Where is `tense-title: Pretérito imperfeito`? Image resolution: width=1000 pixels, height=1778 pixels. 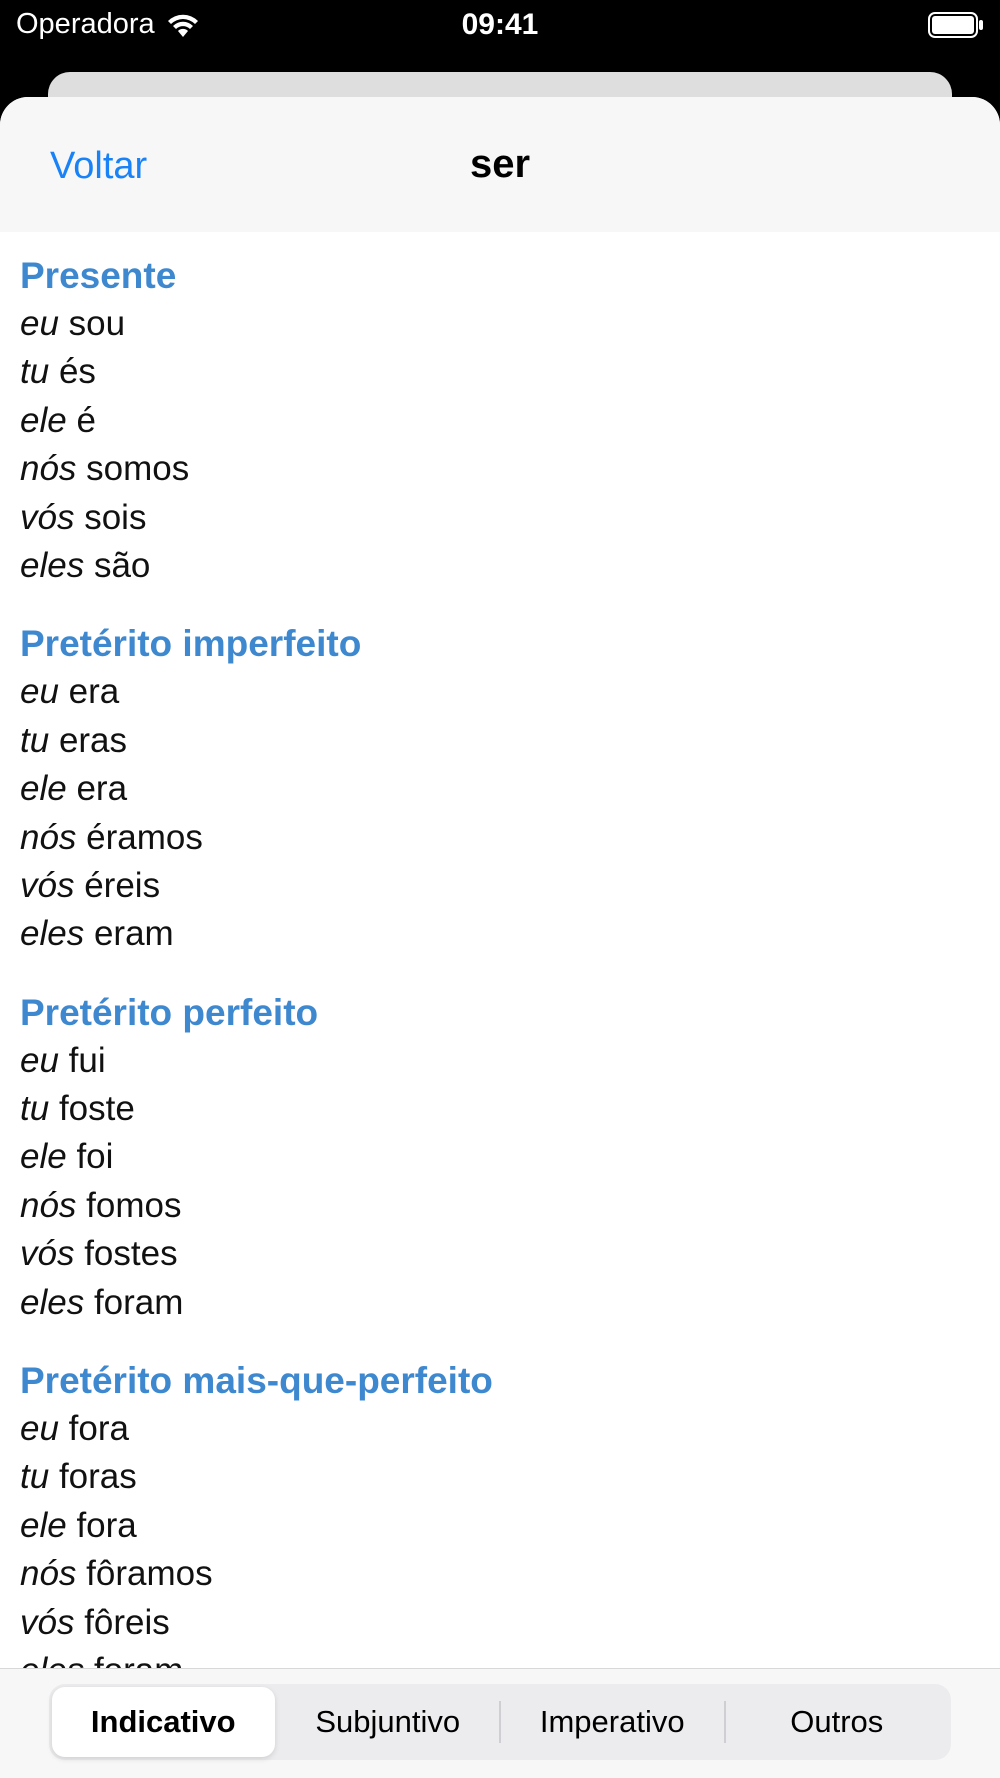 tense-title: Pretérito imperfeito is located at coordinates (191, 644).